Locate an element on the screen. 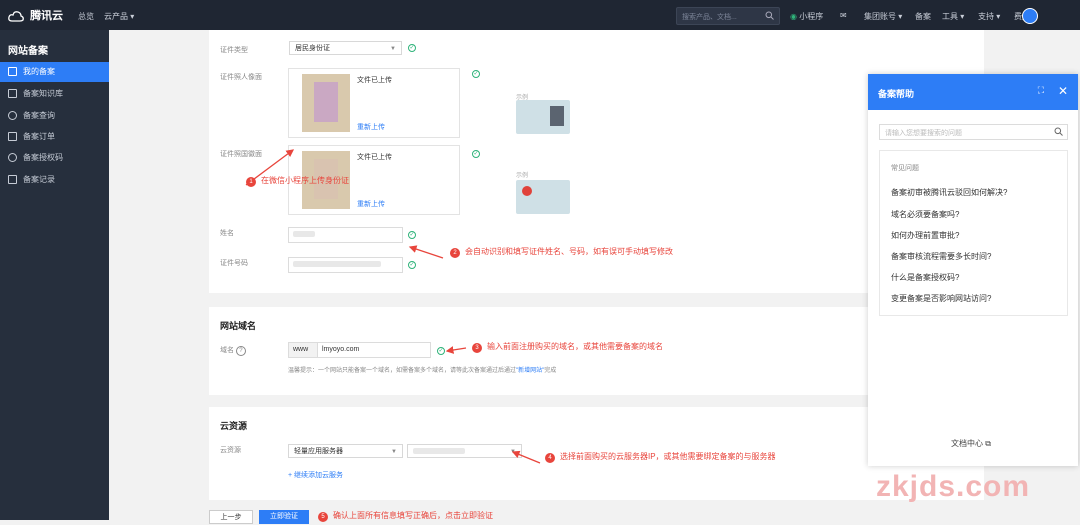 Image resolution: width=1080 pixels, height=525 pixels. faq-heading: 常见问题 is located at coordinates (905, 168).